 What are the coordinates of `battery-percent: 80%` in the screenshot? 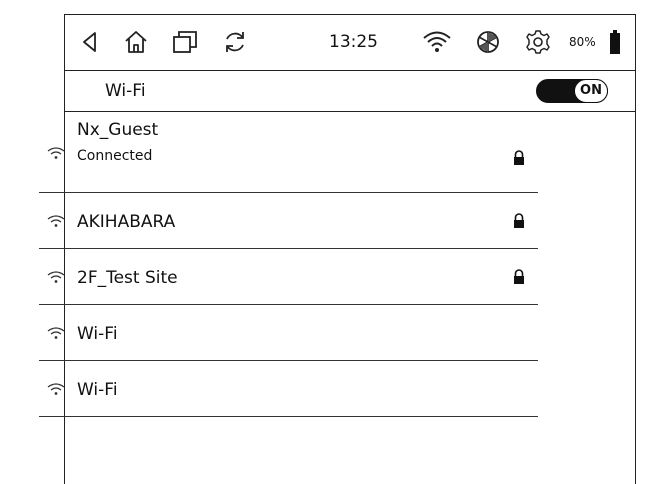 It's located at (582, 42).